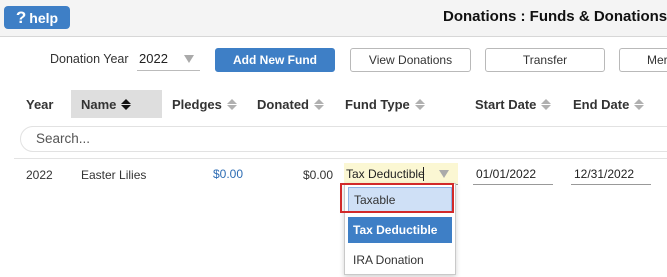 The width and height of the screenshot is (667, 277). Describe the element at coordinates (283, 104) in the screenshot. I see `column-header-donated-label: Donated` at that location.